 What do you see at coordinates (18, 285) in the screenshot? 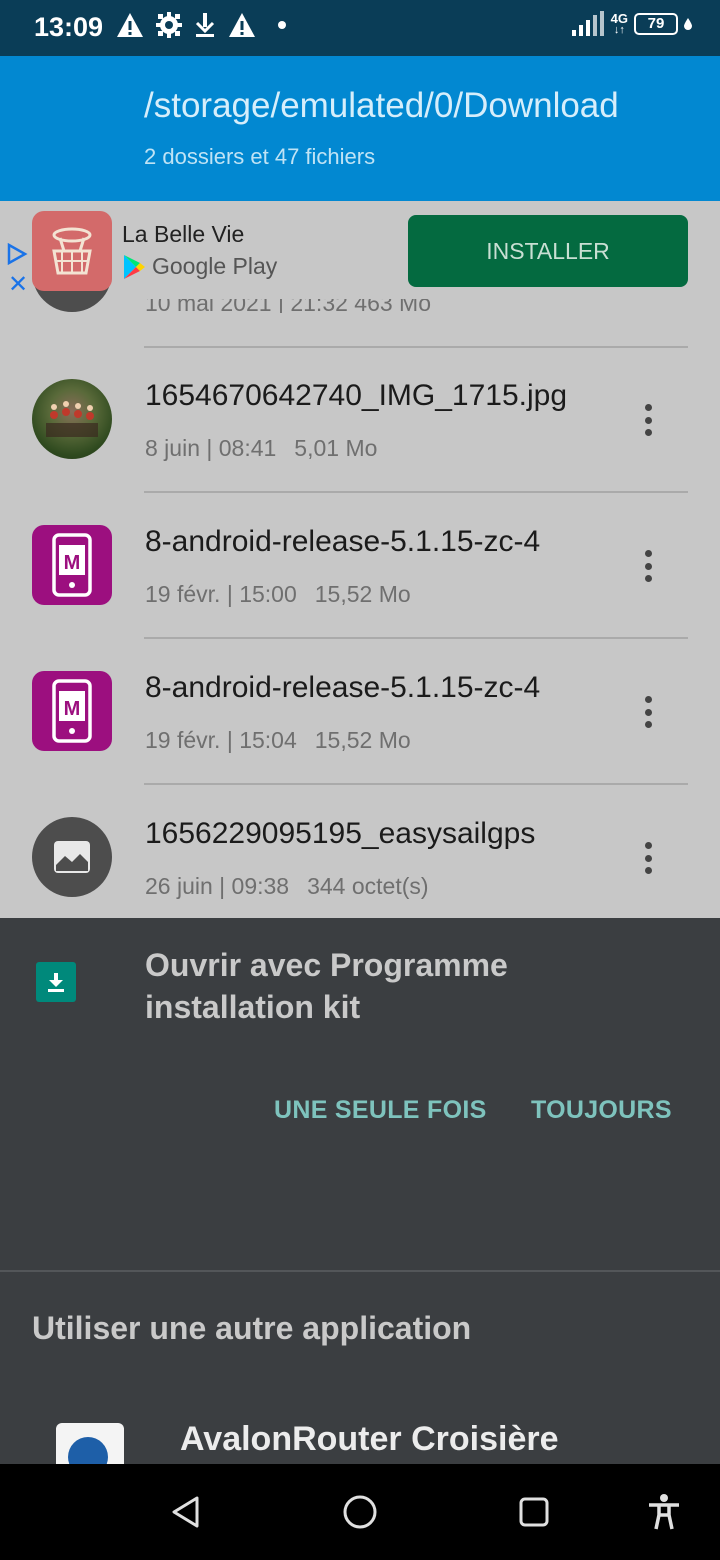
I see `close-icon: ✕` at bounding box center [18, 285].